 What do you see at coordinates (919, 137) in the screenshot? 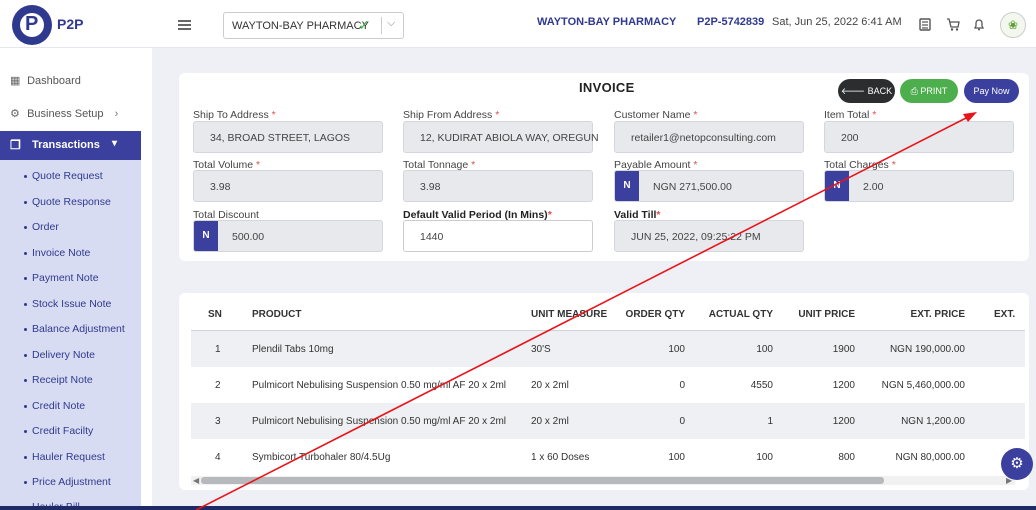
I see `item-total-field: 200` at bounding box center [919, 137].